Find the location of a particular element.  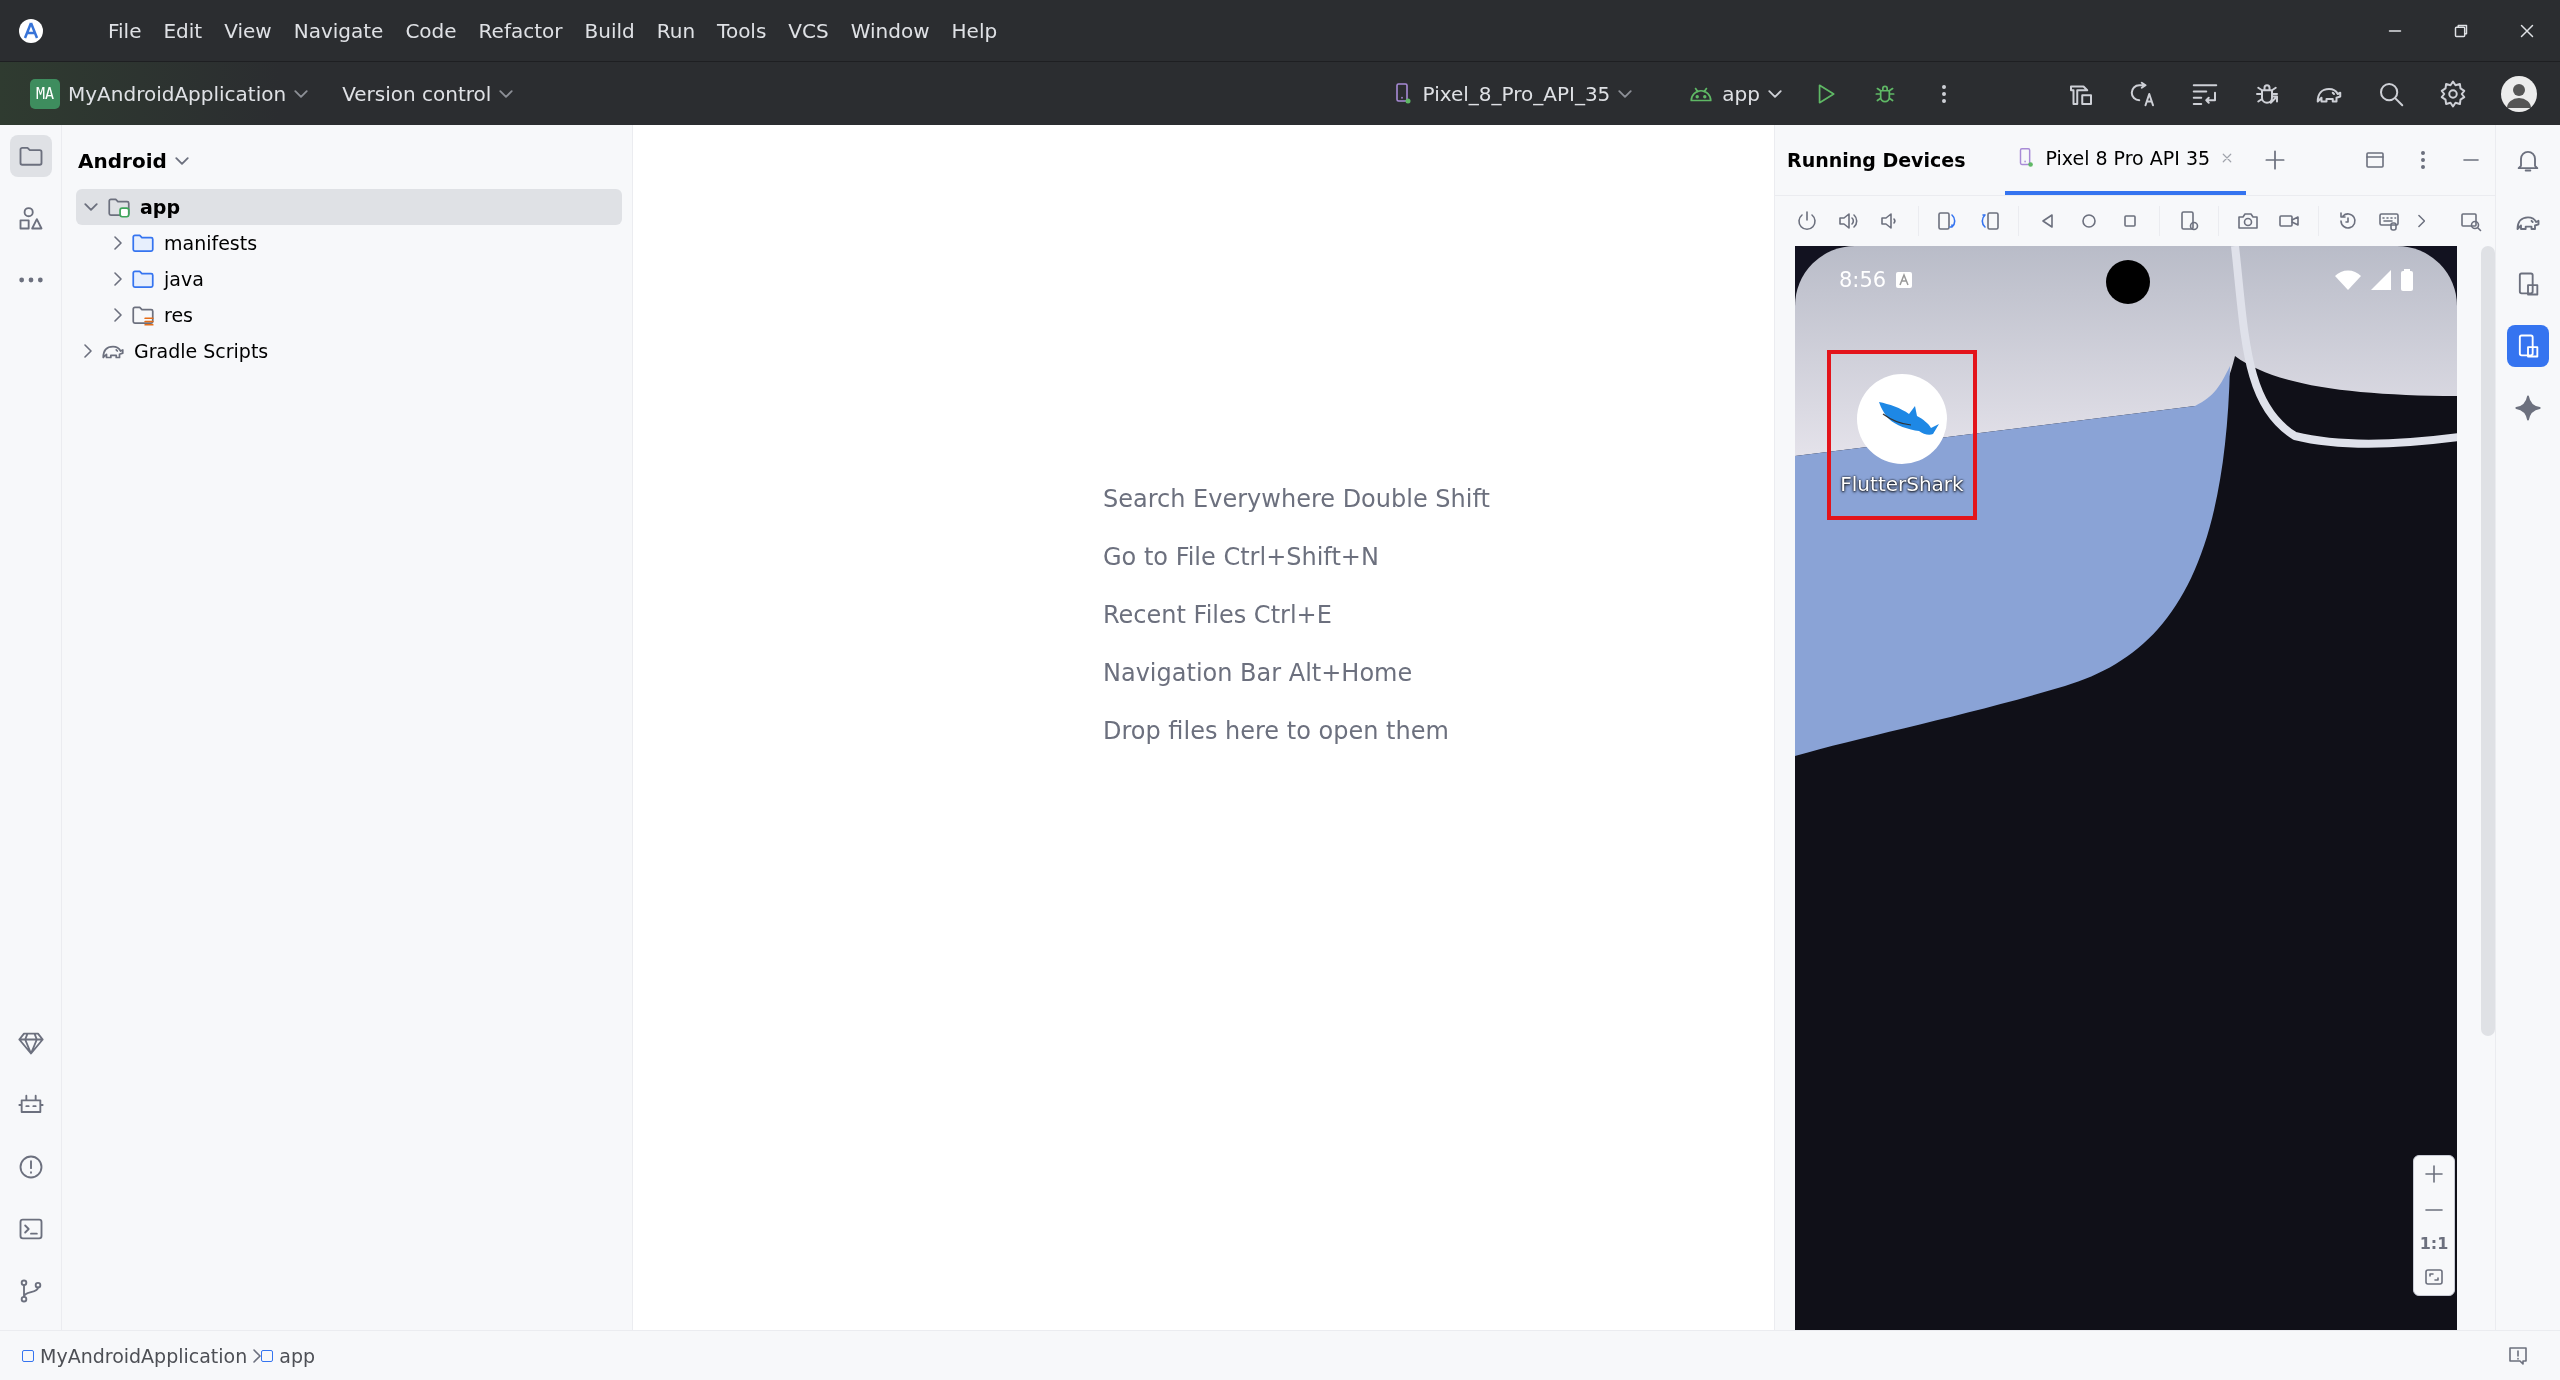

editor-hint: Drop files here to open them is located at coordinates (1276, 731).